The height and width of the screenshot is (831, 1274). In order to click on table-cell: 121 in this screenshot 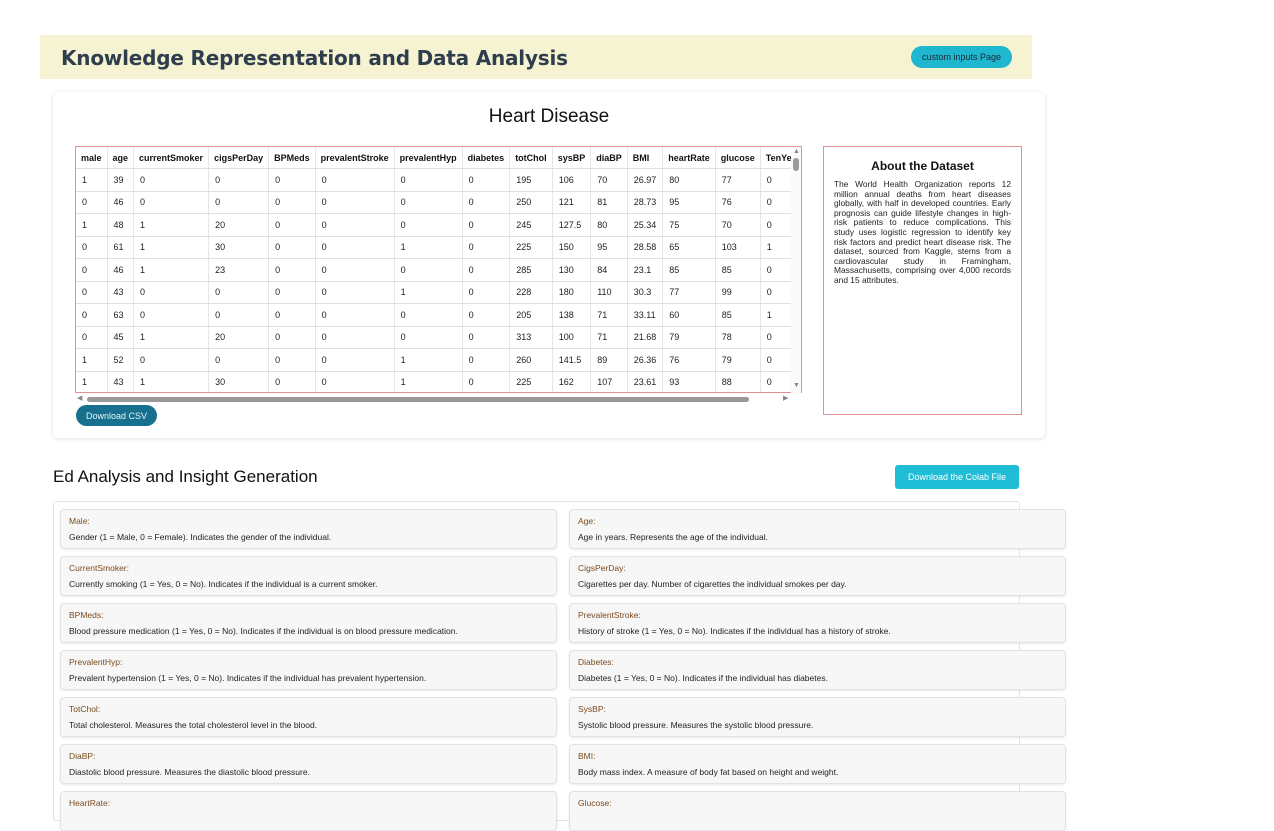, I will do `click(572, 202)`.